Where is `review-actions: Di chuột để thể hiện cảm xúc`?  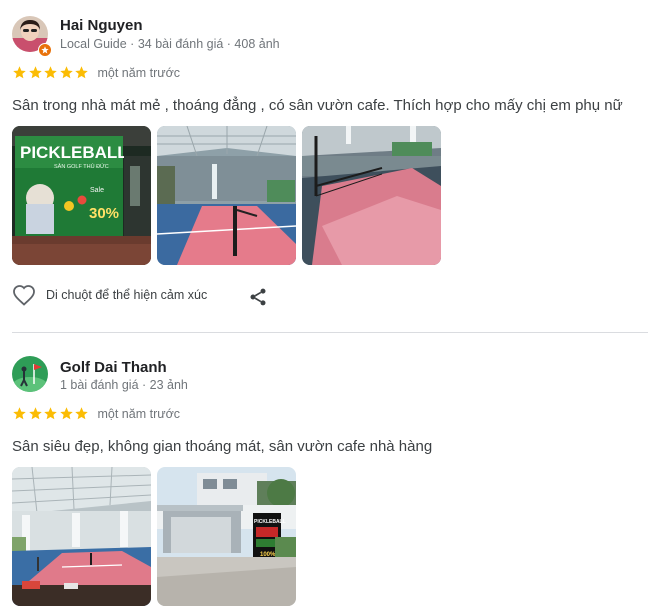
review-actions: Di chuột để thể hiện cảm xúc is located at coordinates (142, 295).